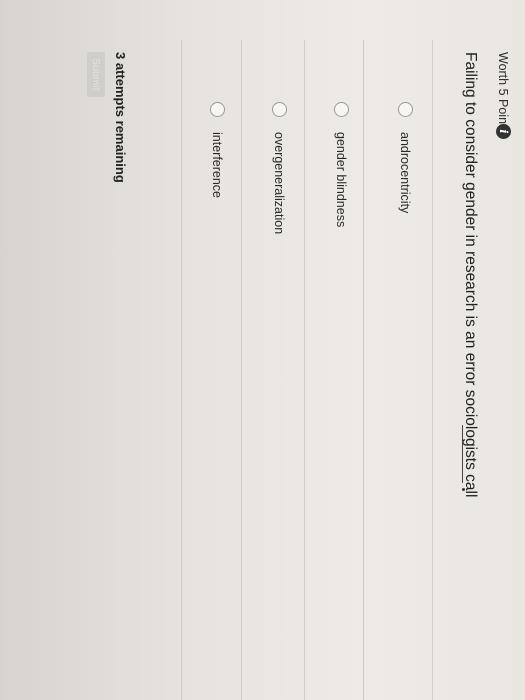 Image resolution: width=525 pixels, height=700 pixels. Describe the element at coordinates (503, 131) in the screenshot. I see `info-icon: i` at that location.